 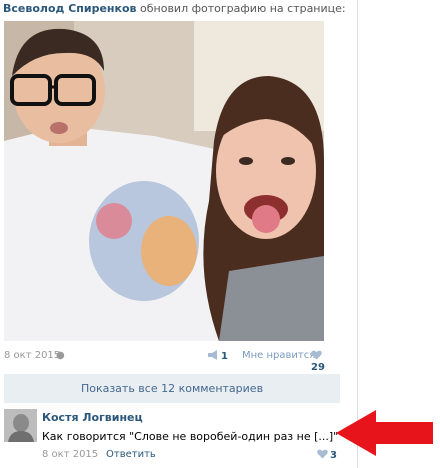 I want to click on apple-icon: ●, so click(x=60, y=355).